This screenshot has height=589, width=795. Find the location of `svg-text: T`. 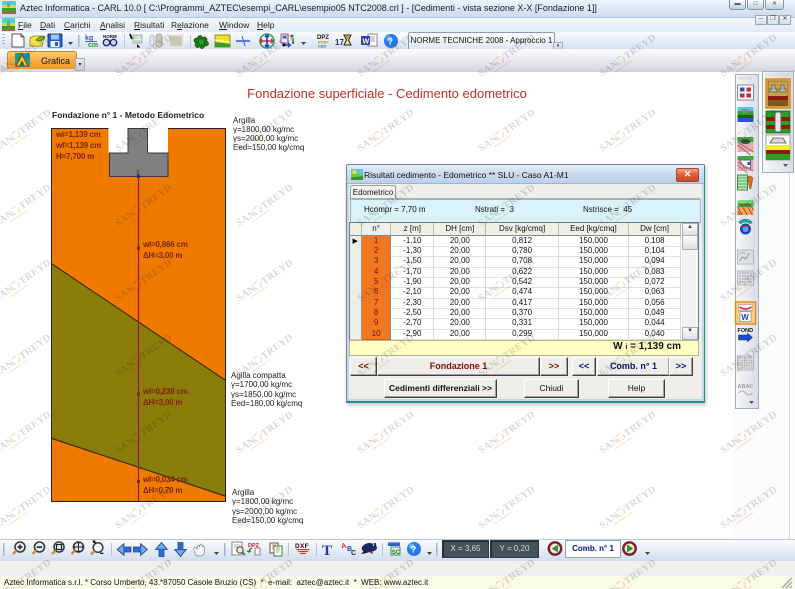

svg-text: T is located at coordinates (327, 551).